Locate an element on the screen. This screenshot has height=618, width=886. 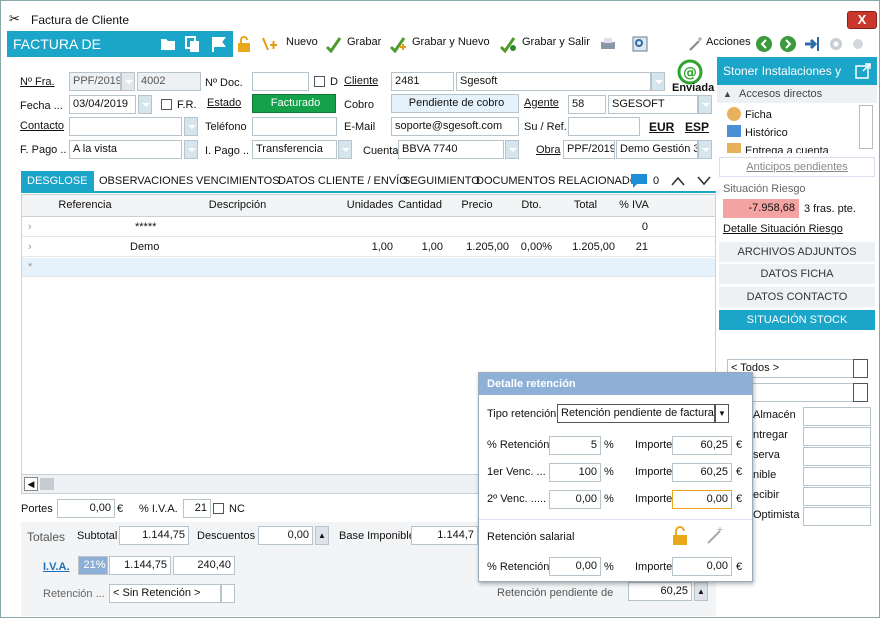
esp-link: ESP is located at coordinates (697, 127).